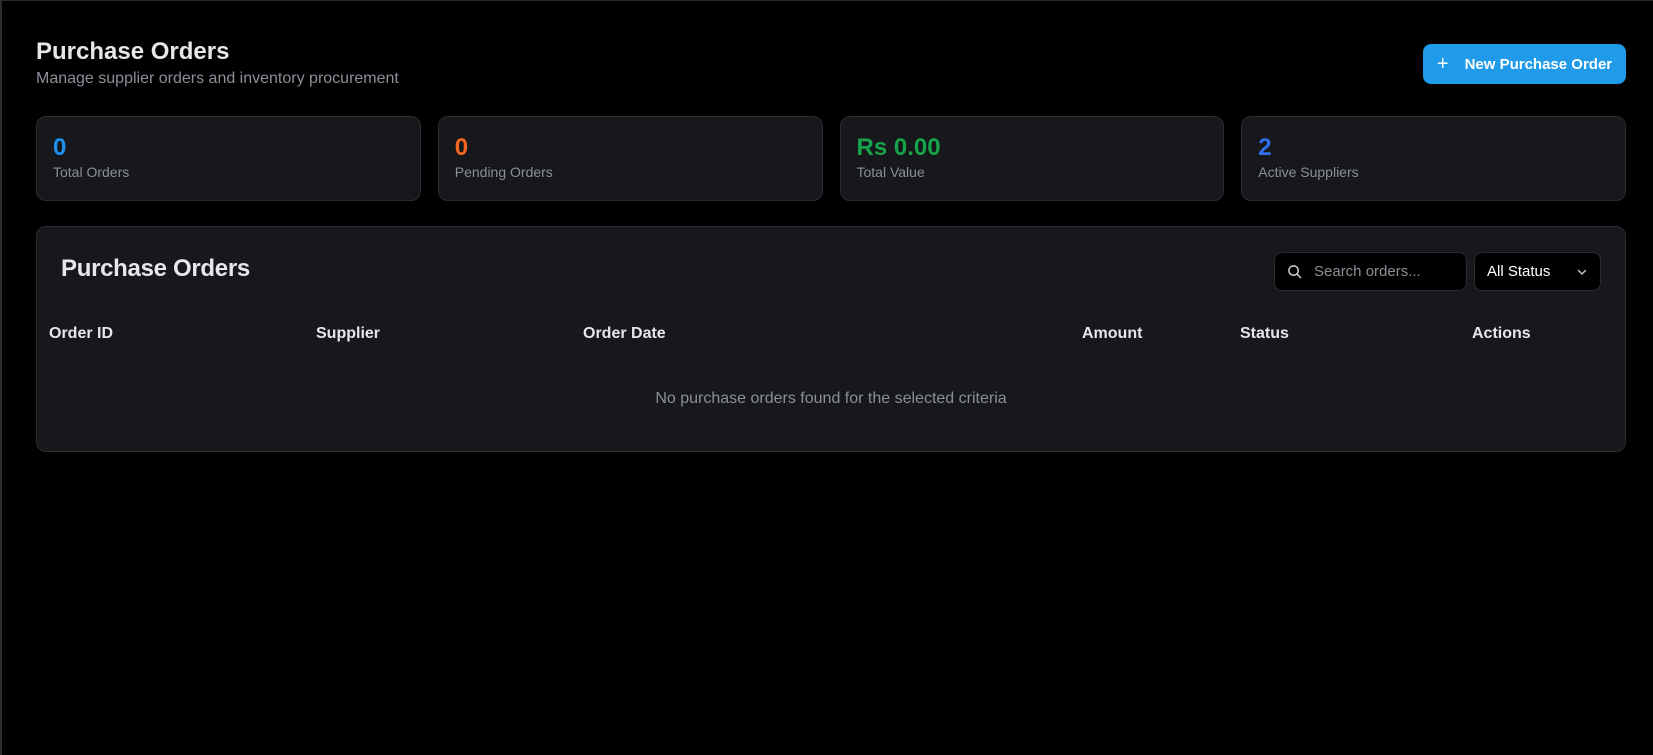 The image size is (1653, 755). Describe the element at coordinates (1433, 158) in the screenshot. I see `stat-card-active-suppliers: 2 Active Suppliers` at that location.